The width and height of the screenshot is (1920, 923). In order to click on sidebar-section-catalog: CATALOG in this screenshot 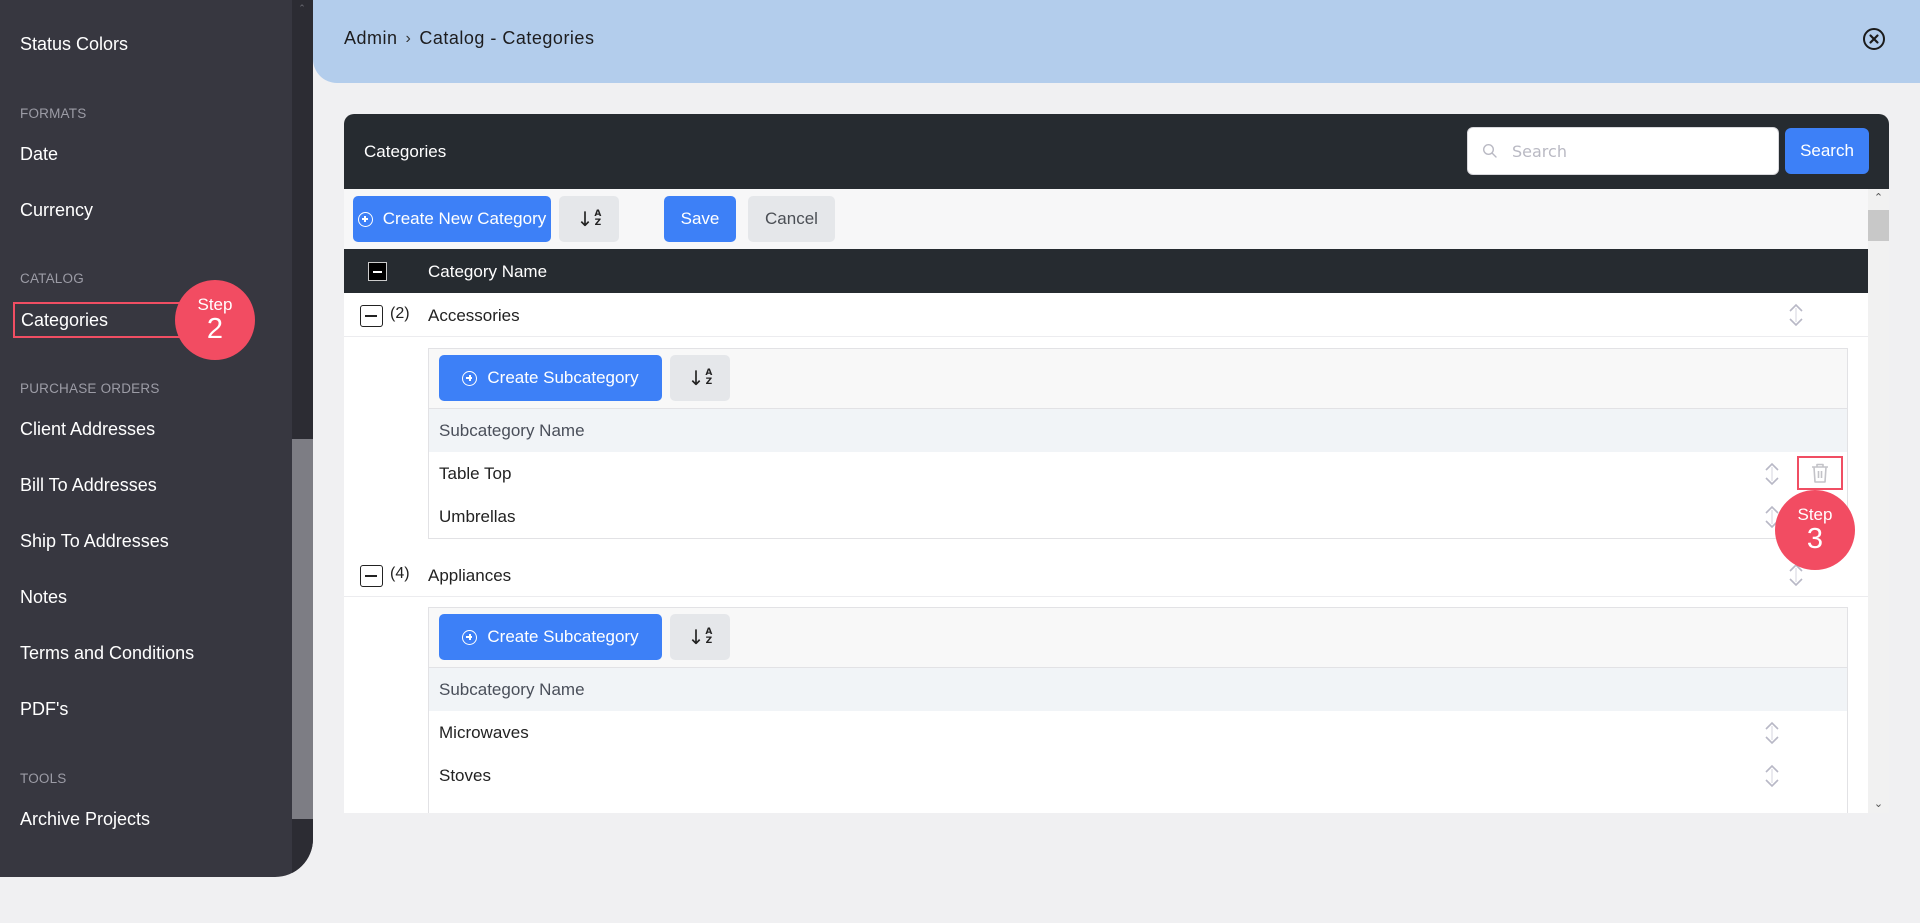, I will do `click(52, 278)`.